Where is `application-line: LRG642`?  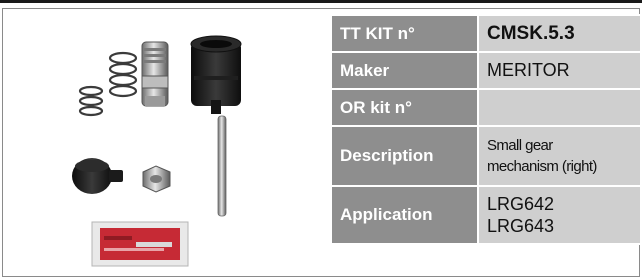 application-line: LRG642 is located at coordinates (521, 204).